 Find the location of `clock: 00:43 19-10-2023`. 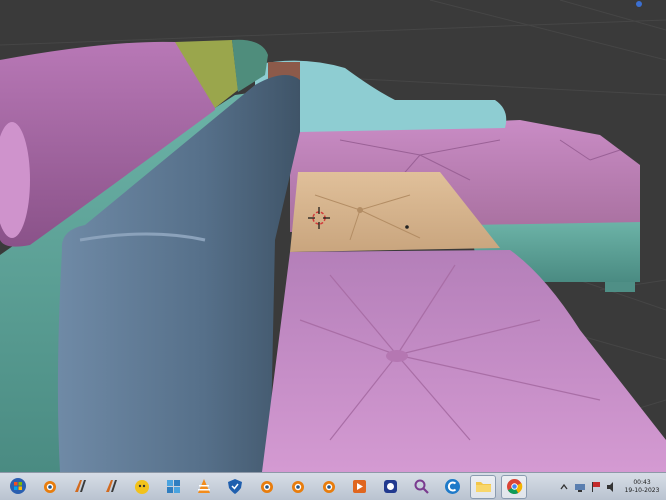

clock: 00:43 19-10-2023 is located at coordinates (642, 487).